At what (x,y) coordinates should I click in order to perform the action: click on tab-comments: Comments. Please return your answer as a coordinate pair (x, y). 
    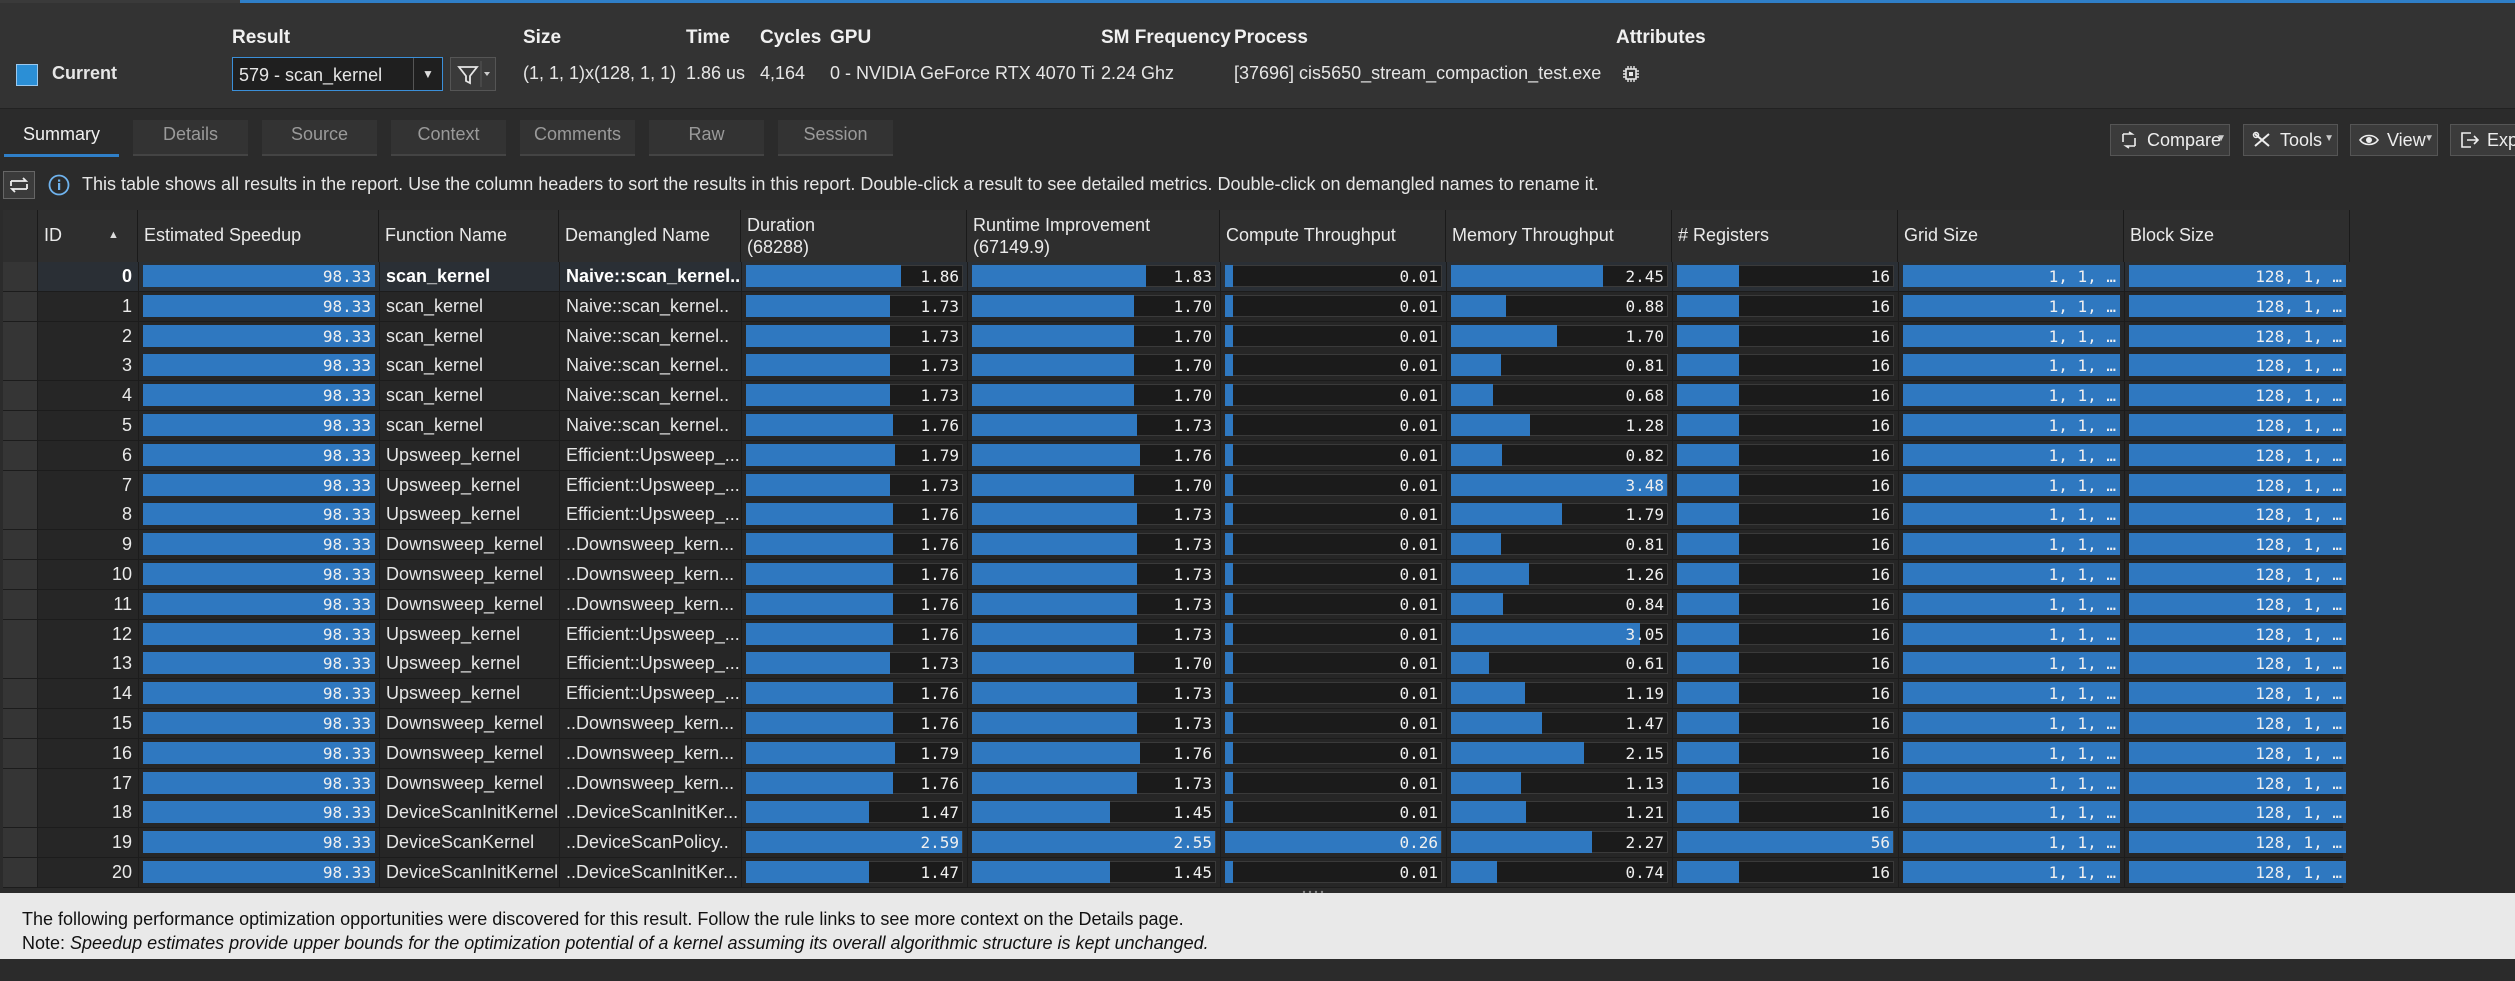
    Looking at the image, I should click on (577, 138).